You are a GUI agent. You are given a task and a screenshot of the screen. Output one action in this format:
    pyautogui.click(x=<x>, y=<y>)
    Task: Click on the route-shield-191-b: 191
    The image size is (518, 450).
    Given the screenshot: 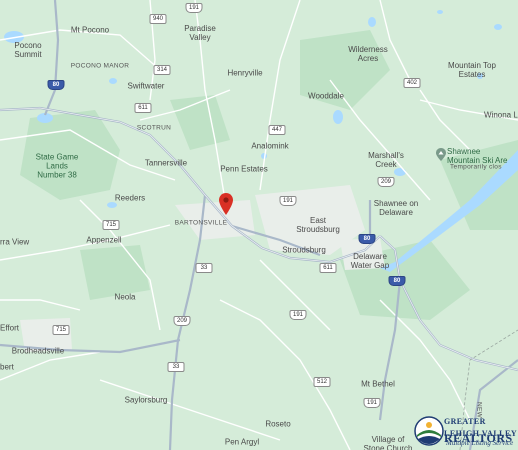 What is the action you would take?
    pyautogui.click(x=288, y=201)
    